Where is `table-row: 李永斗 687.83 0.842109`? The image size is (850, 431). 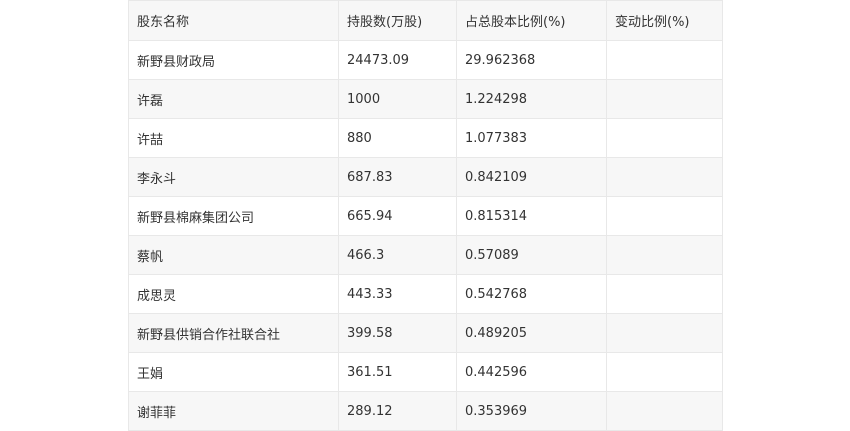
table-row: 李永斗 687.83 0.842109 is located at coordinates (425, 177).